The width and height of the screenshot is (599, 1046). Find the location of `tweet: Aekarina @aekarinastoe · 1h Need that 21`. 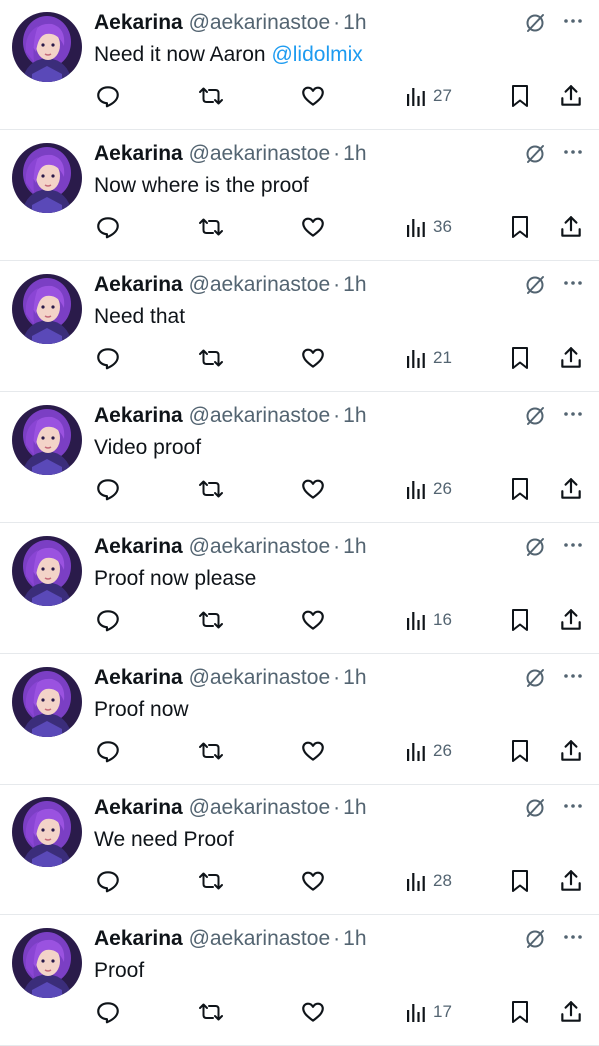

tweet: Aekarina @aekarinastoe · 1h Need that 21 is located at coordinates (299, 327).